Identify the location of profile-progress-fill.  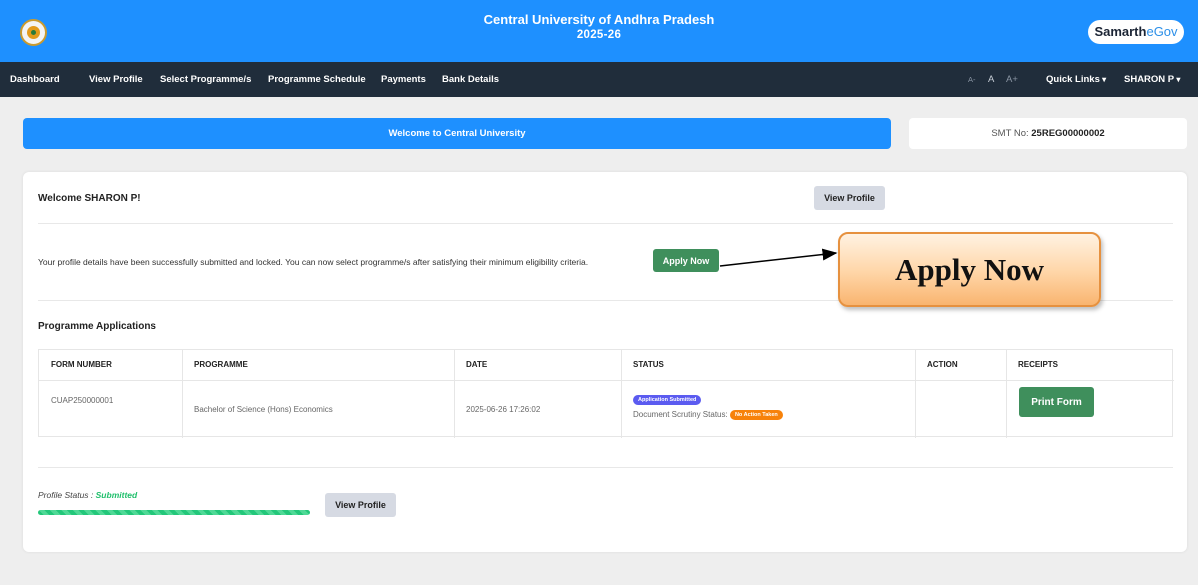
(174, 512).